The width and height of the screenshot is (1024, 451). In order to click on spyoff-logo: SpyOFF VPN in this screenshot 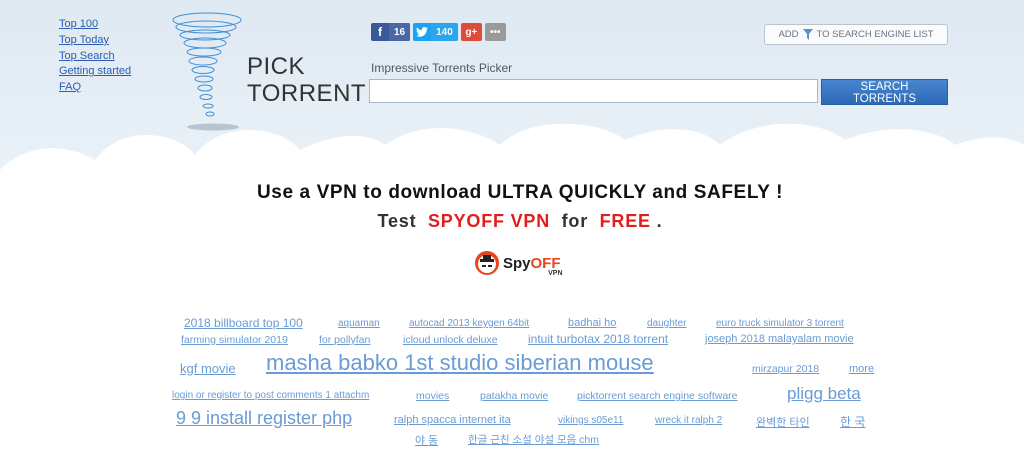, I will do `click(518, 263)`.